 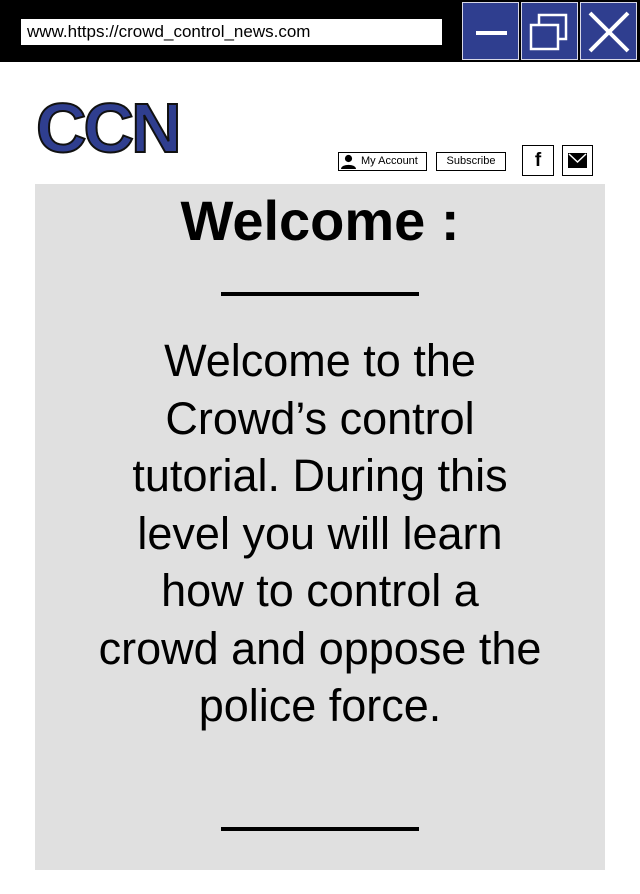 I want to click on divider-bottom, so click(x=320, y=829).